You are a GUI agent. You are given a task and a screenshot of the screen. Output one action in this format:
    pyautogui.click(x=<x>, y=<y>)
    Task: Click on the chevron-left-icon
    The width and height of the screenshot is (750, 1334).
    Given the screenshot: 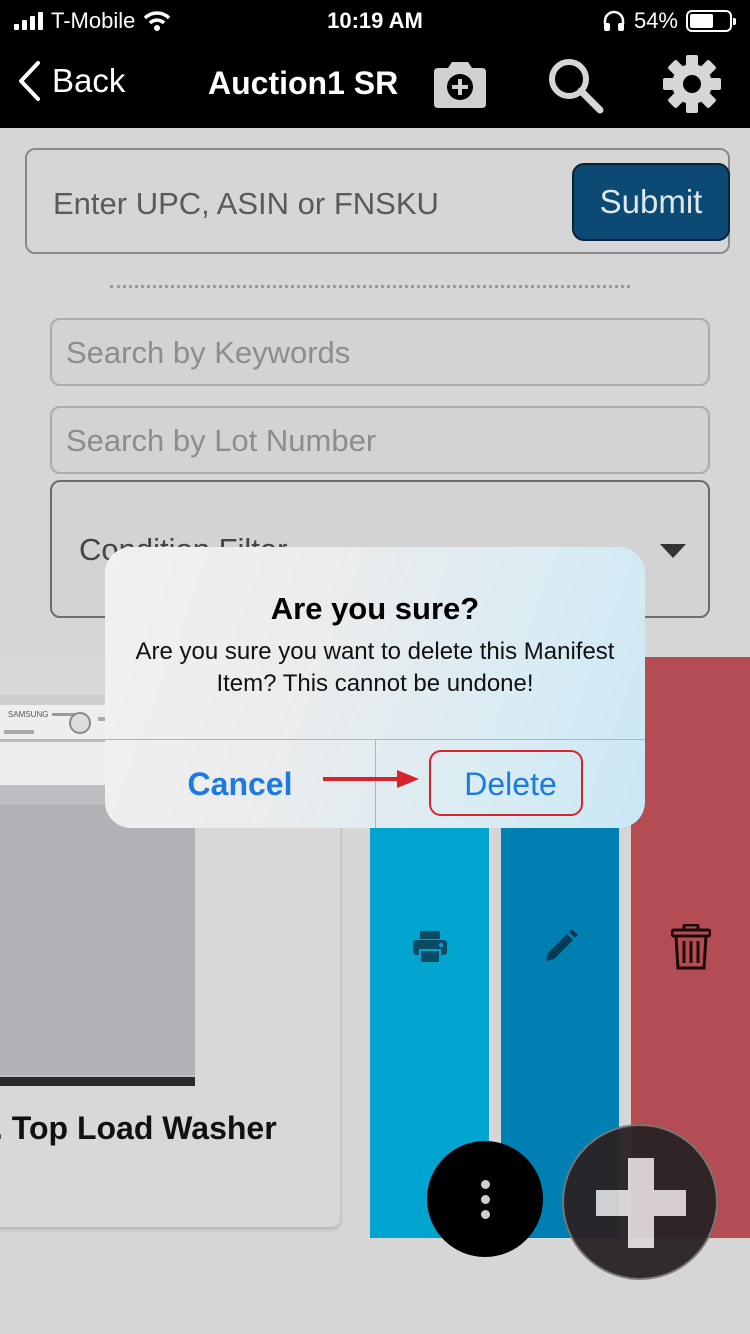 What is the action you would take?
    pyautogui.click(x=29, y=81)
    